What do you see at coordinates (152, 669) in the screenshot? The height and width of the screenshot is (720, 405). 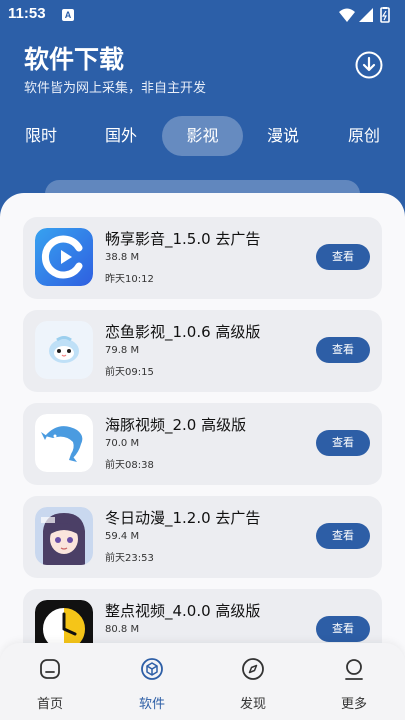 I see `cube-icon` at bounding box center [152, 669].